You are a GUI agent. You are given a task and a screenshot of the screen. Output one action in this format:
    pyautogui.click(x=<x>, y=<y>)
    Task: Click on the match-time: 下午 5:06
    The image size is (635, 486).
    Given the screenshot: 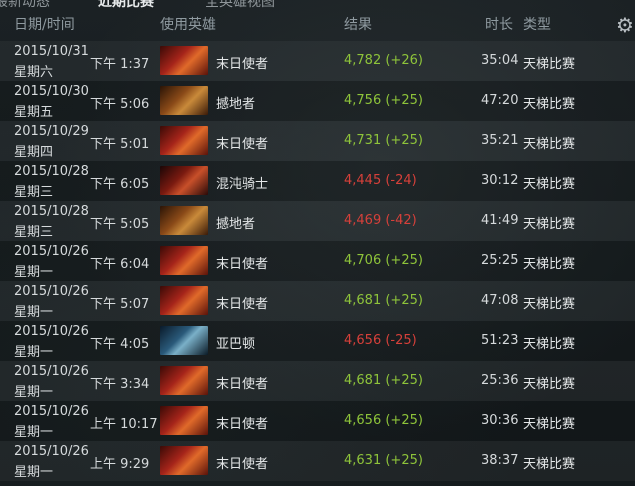 What is the action you would take?
    pyautogui.click(x=120, y=104)
    